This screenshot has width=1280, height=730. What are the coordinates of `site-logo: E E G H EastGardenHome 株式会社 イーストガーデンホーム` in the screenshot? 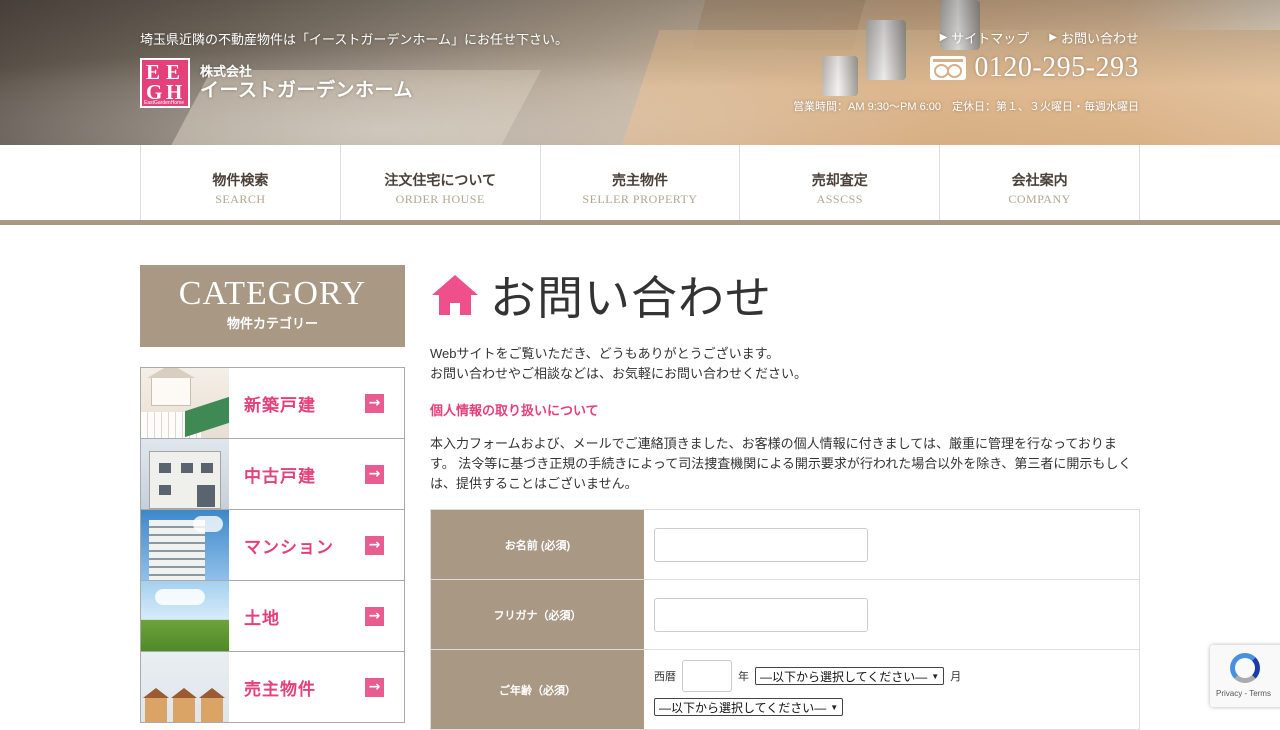 It's located at (276, 83).